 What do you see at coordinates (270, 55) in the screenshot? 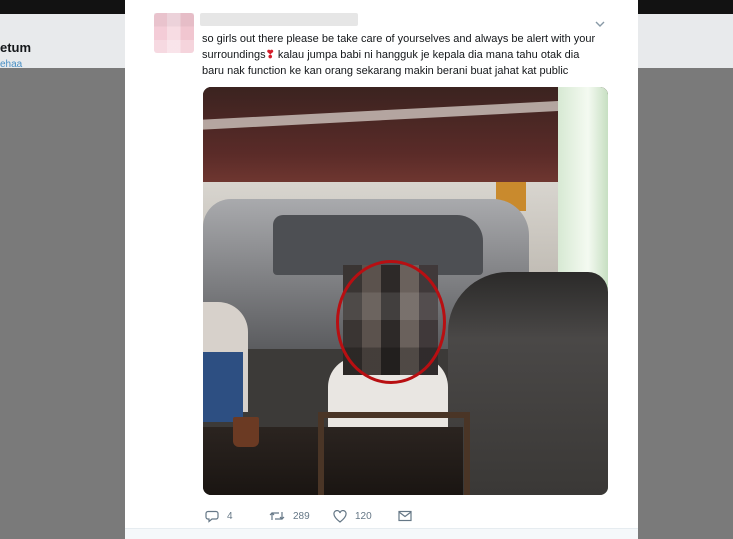
I see `heart-exclamation-emoji: ❣` at bounding box center [270, 55].